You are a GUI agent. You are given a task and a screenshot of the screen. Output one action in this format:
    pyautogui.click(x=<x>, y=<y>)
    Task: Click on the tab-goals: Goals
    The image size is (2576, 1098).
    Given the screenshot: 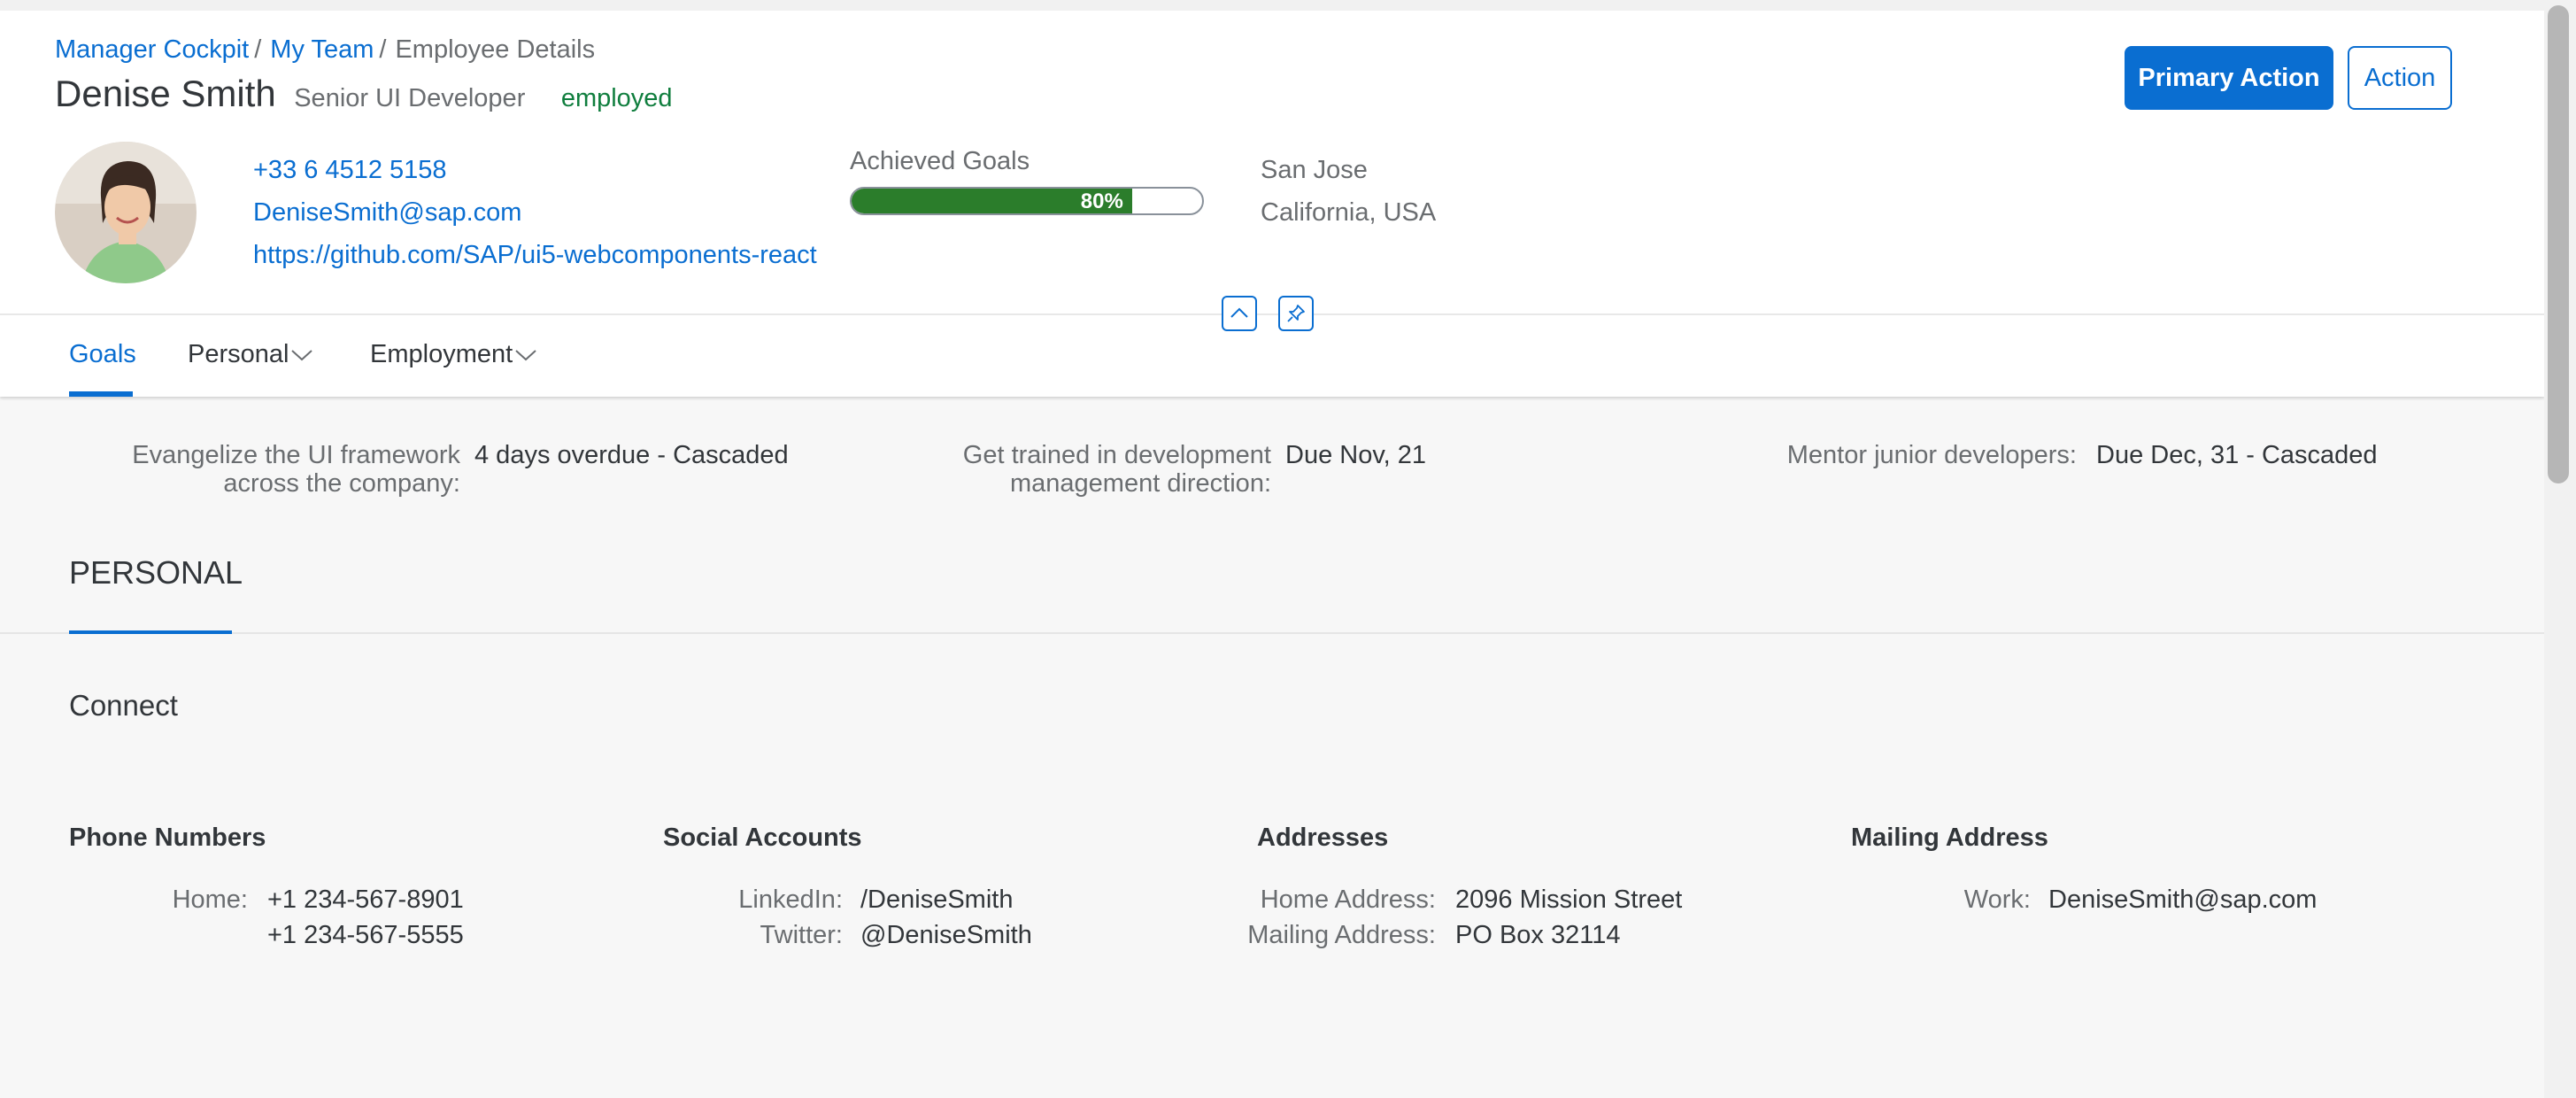 What is the action you would take?
    pyautogui.click(x=102, y=354)
    